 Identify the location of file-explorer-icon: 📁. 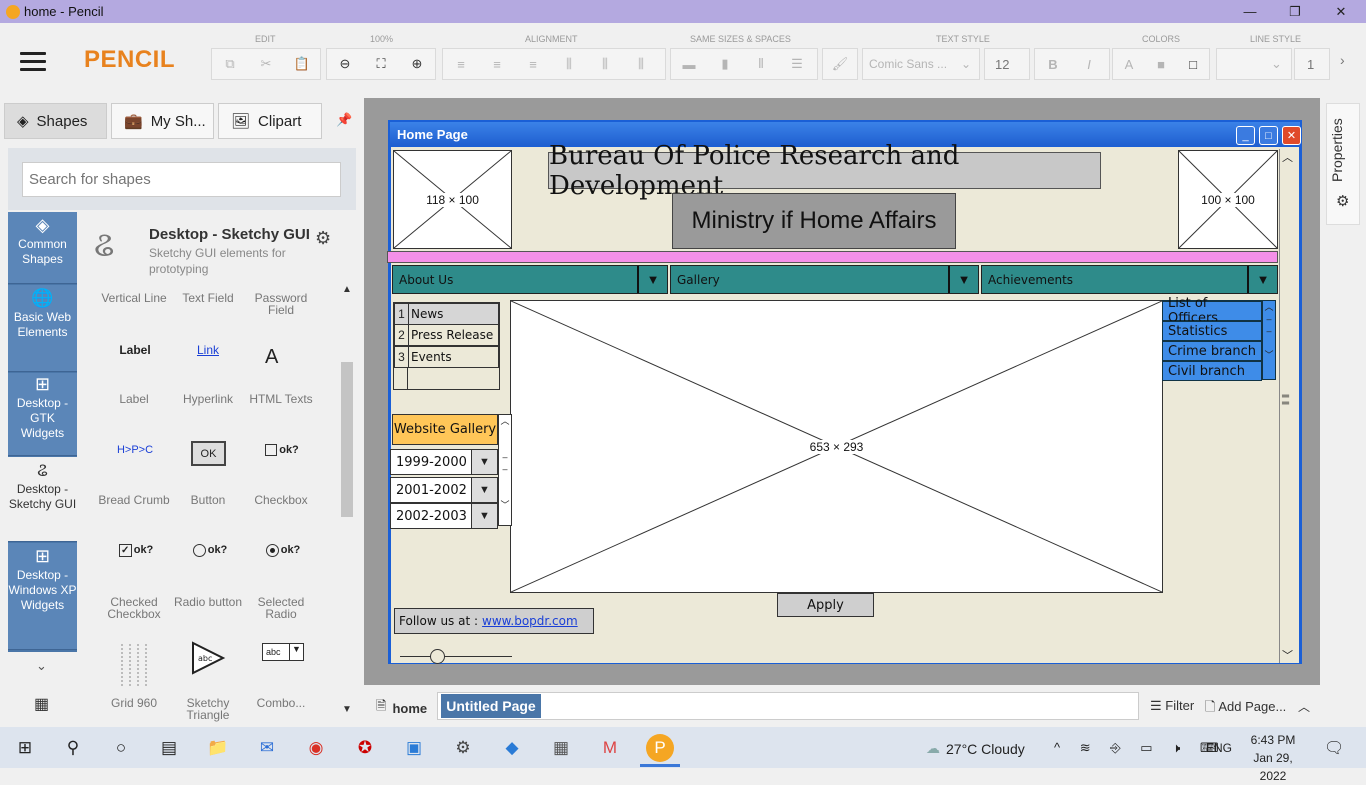
(218, 748).